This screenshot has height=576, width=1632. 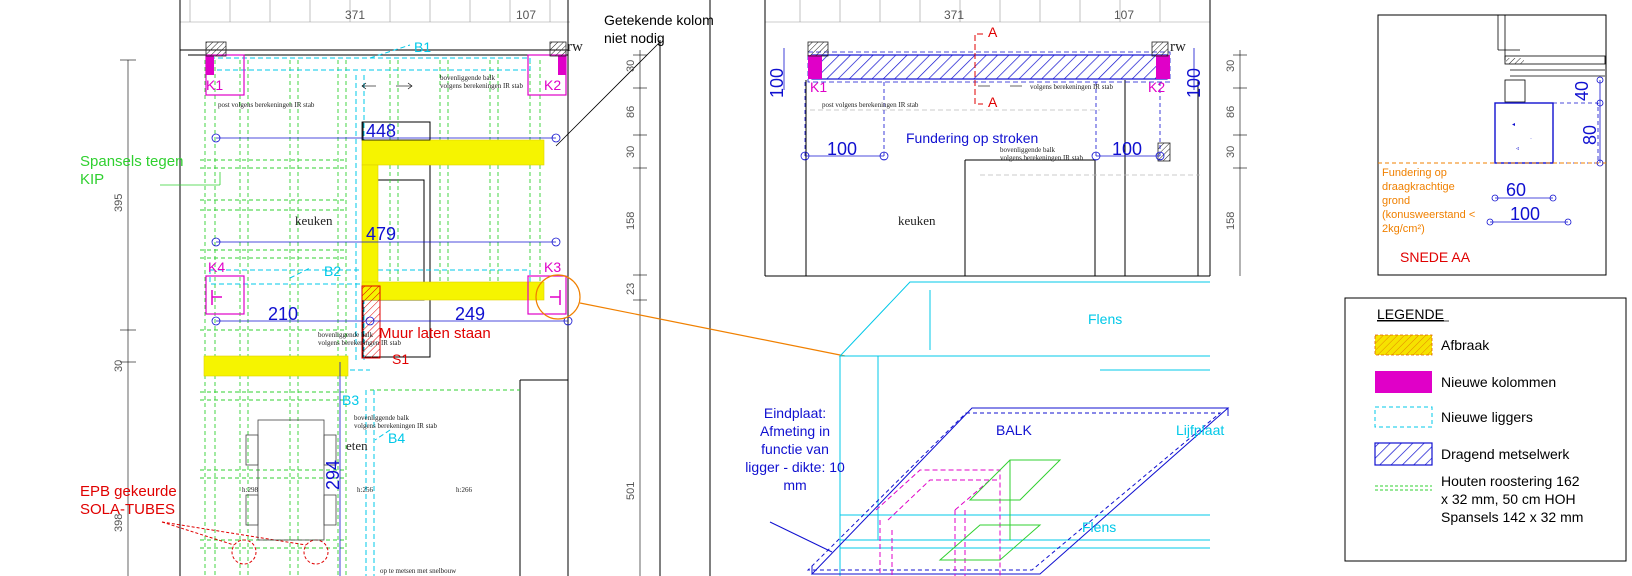 What do you see at coordinates (1403, 345) in the screenshot?
I see `legend-swatch-afbraak` at bounding box center [1403, 345].